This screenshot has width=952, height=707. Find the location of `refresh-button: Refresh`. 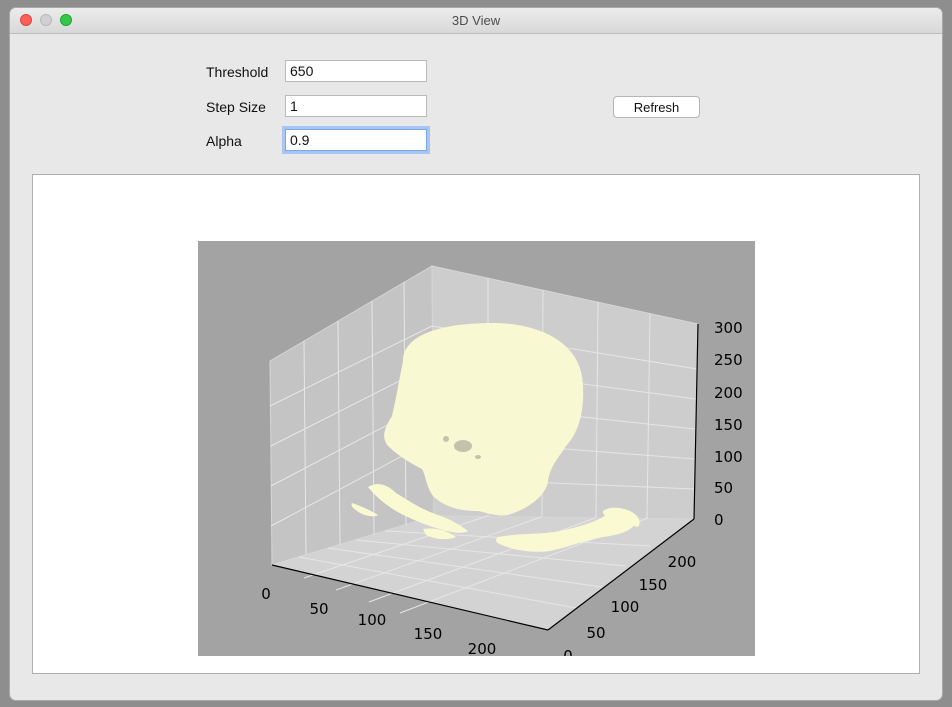

refresh-button: Refresh is located at coordinates (656, 107).